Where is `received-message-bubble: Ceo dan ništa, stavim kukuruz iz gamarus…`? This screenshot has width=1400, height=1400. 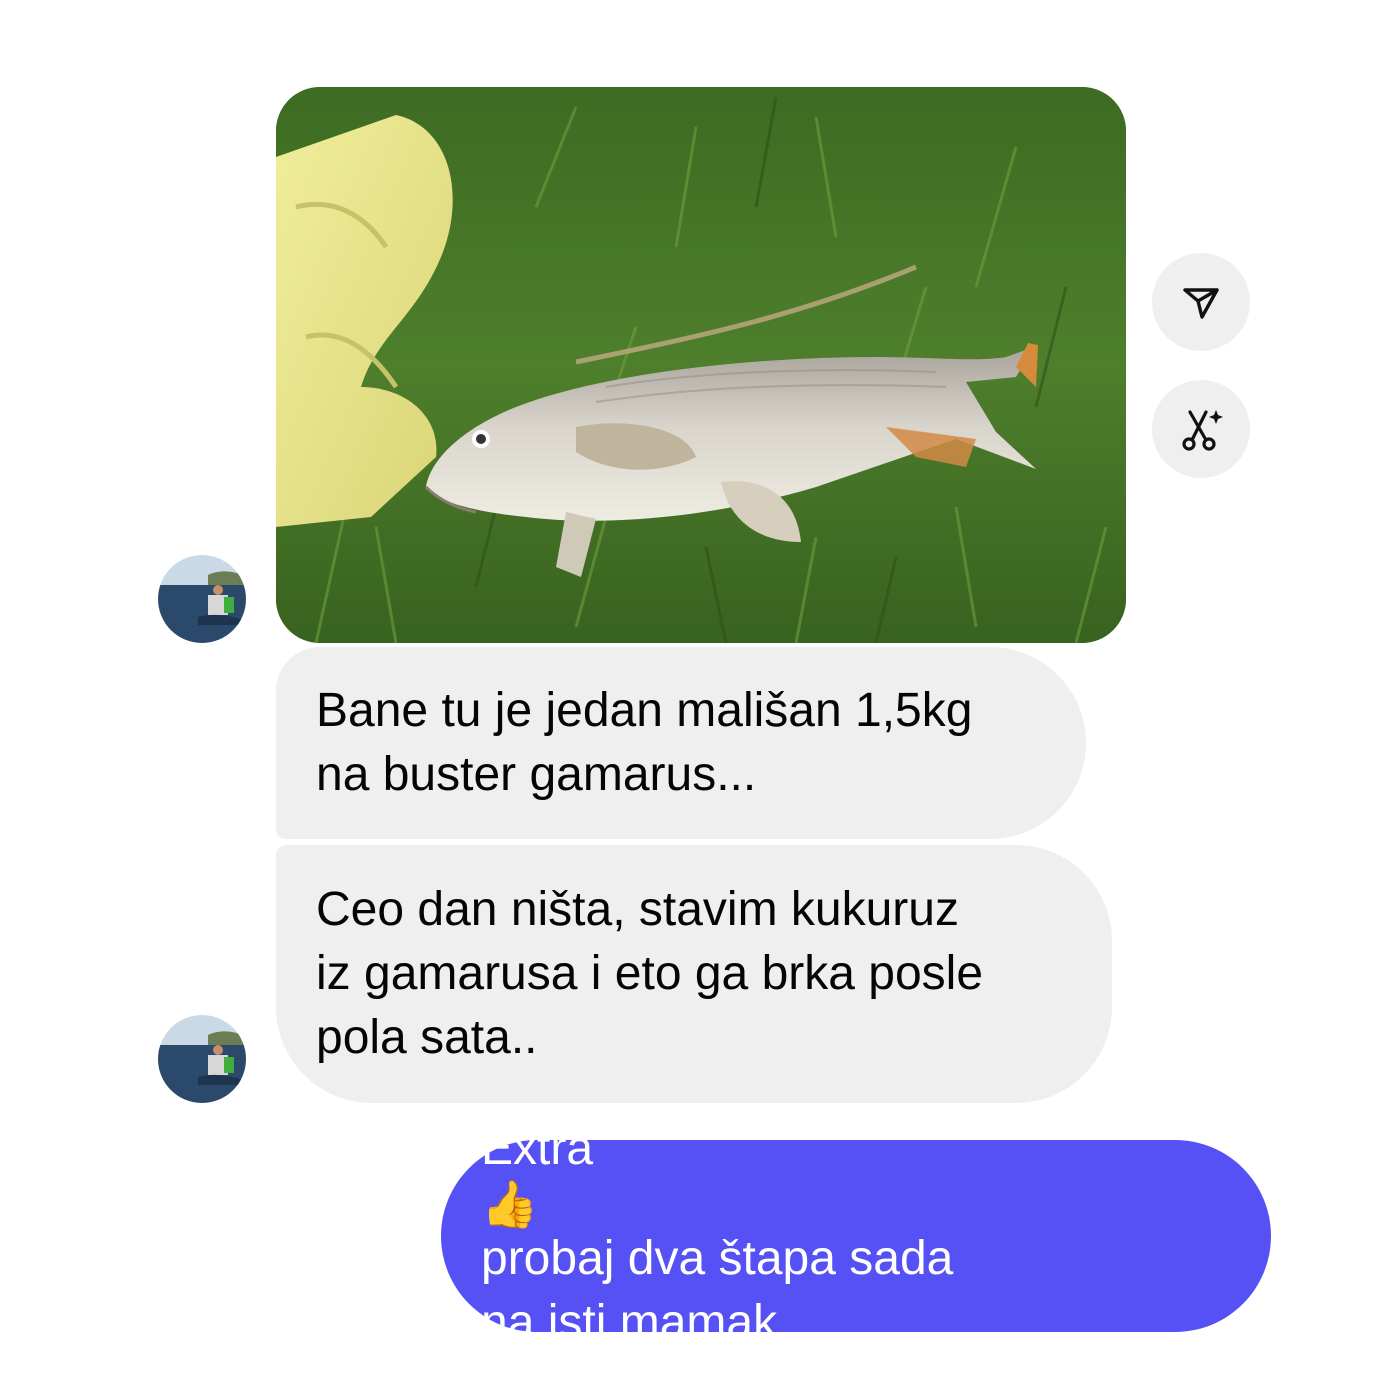 received-message-bubble: Ceo dan ništa, stavim kukuruz iz gamarus… is located at coordinates (694, 974).